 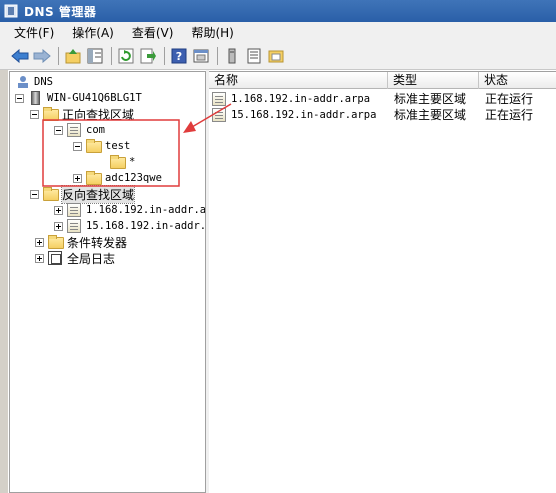 What do you see at coordinates (148, 56) in the screenshot?
I see `export-icon` at bounding box center [148, 56].